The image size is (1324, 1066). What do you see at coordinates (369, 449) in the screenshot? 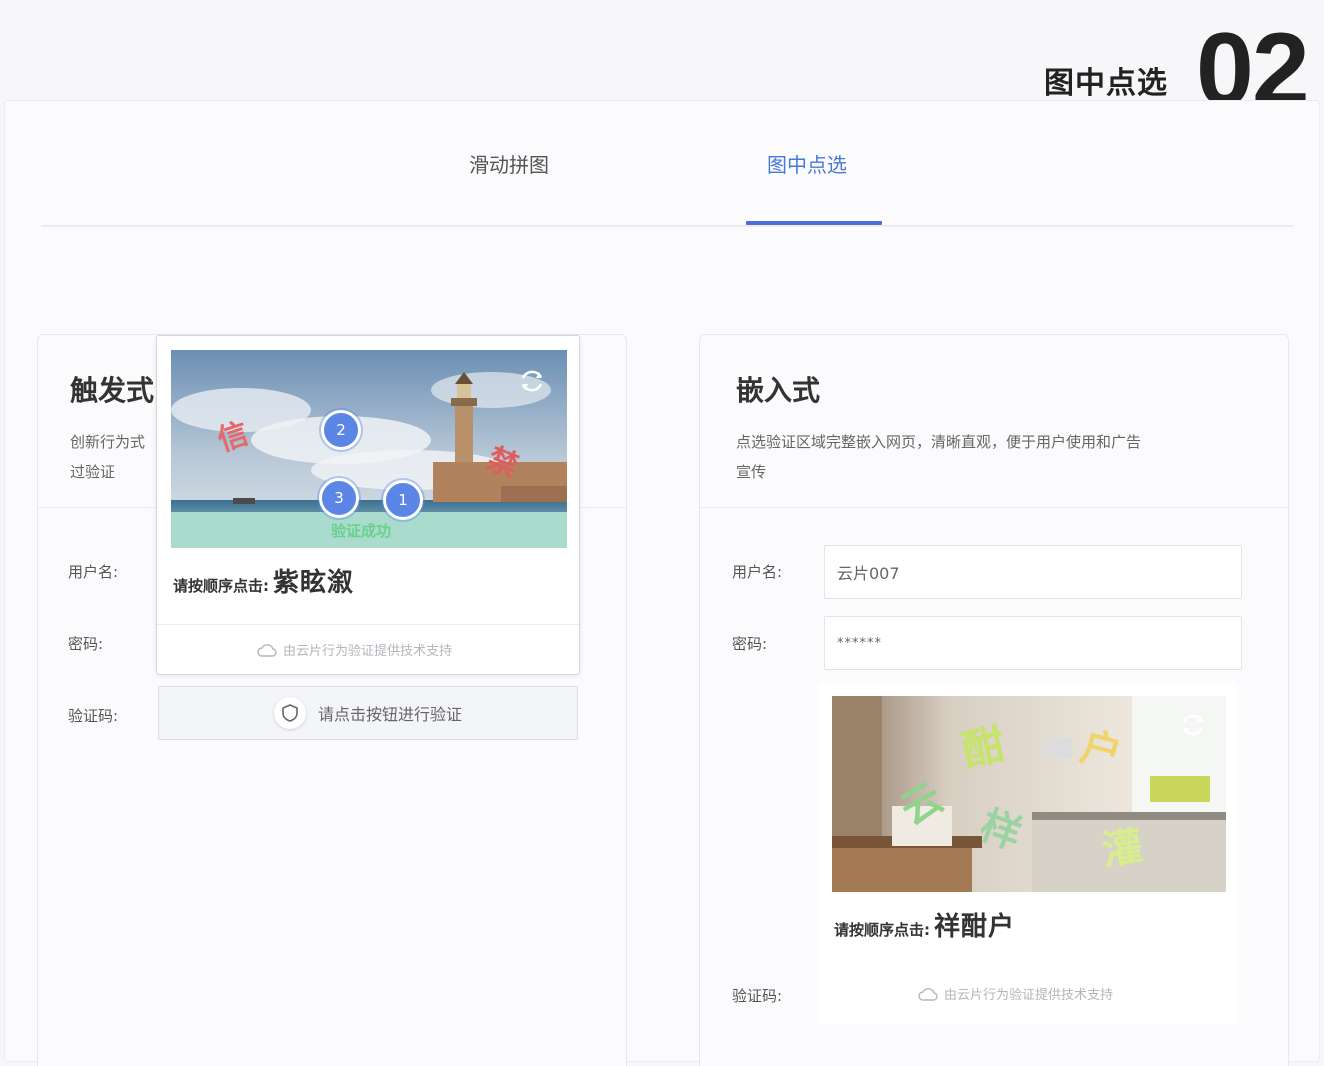
I see `captcha-image-lighthouse: 信 禁 2 3 1 验证成功` at bounding box center [369, 449].